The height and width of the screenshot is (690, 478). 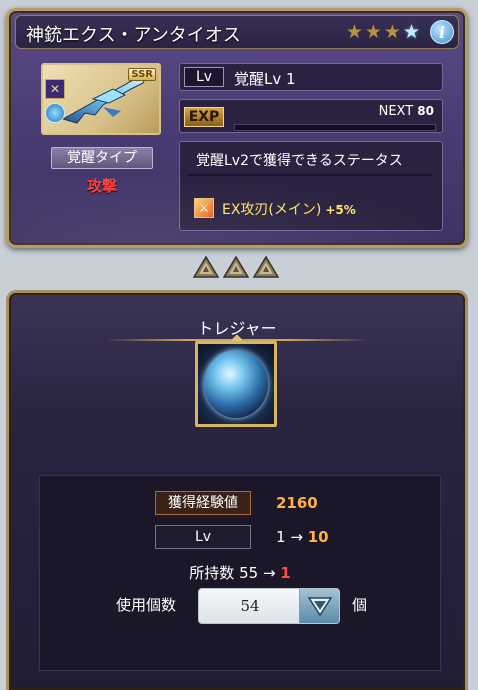 What do you see at coordinates (396, 111) in the screenshot?
I see `next-label: NEXT` at bounding box center [396, 111].